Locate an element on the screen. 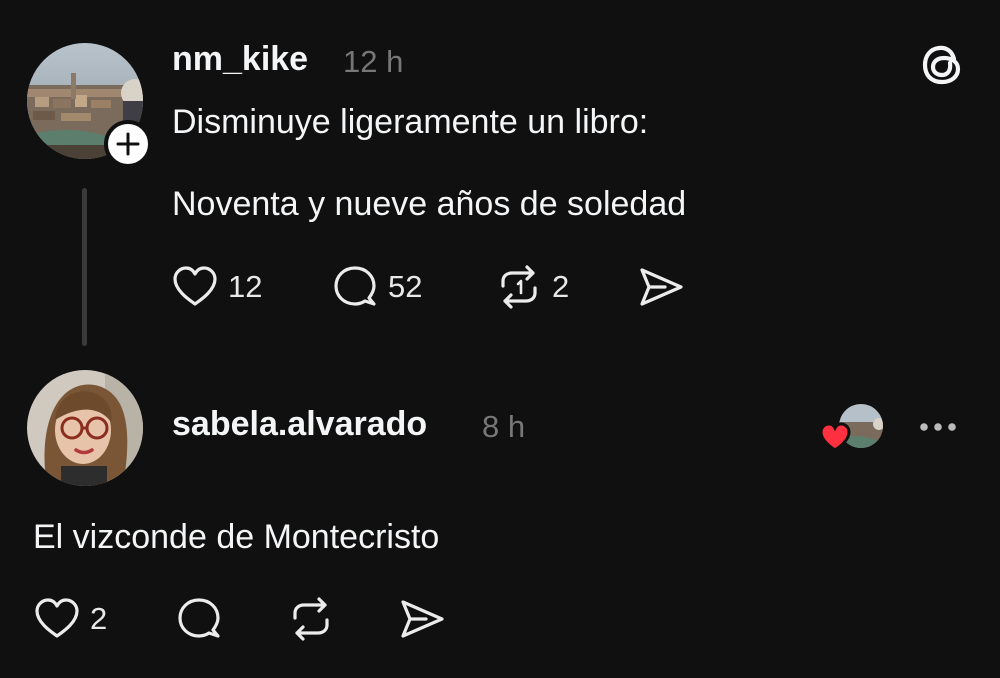 The height and width of the screenshot is (678, 1000). reply-timestamp: 8 h is located at coordinates (504, 426).